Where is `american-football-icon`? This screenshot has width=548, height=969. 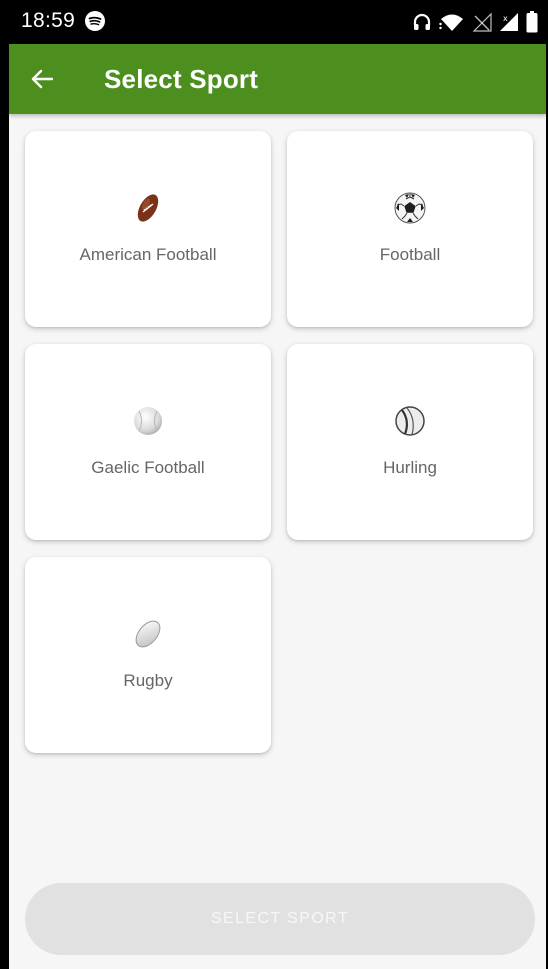
american-football-icon is located at coordinates (148, 208).